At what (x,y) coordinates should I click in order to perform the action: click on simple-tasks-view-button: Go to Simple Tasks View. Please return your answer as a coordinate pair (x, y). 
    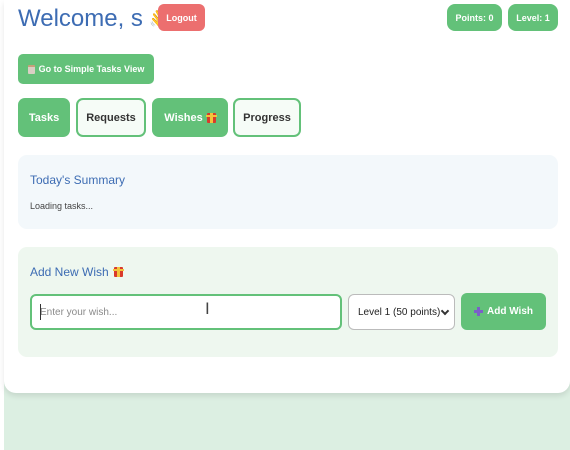
    Looking at the image, I should click on (86, 69).